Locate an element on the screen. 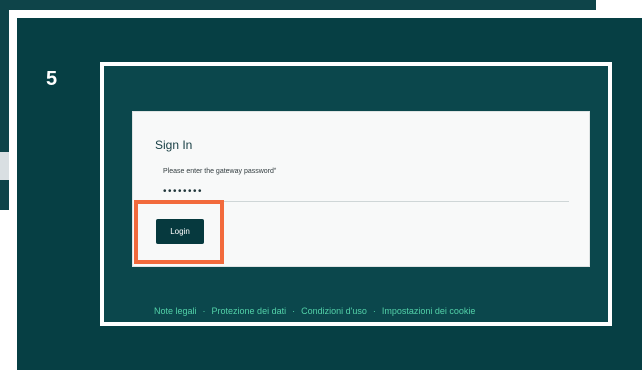 This screenshot has width=642, height=370. footer-link-legal-notes: Note legali is located at coordinates (175, 311).